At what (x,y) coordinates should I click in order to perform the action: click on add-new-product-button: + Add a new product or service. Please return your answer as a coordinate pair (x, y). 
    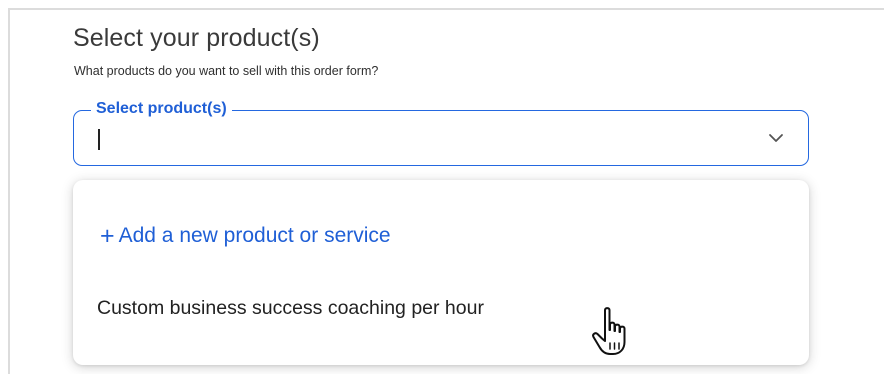
    Looking at the image, I should click on (245, 236).